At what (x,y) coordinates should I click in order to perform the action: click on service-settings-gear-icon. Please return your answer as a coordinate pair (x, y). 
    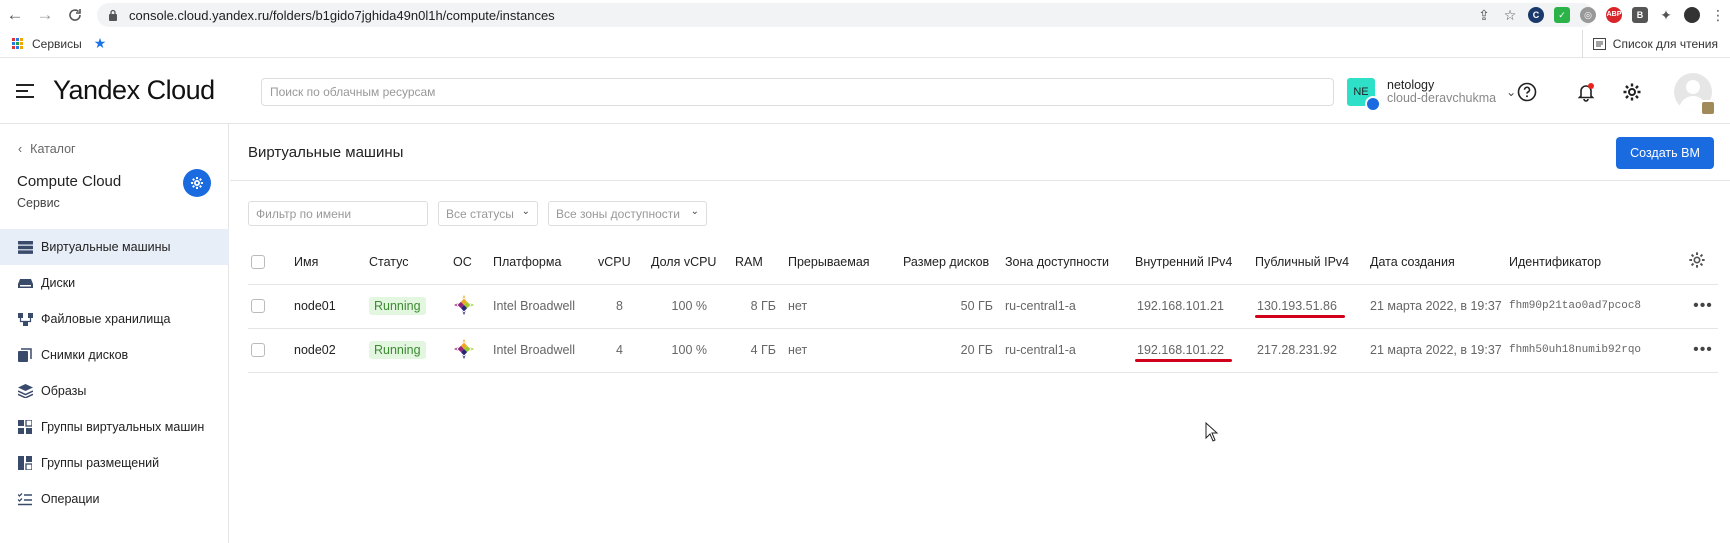
    Looking at the image, I should click on (197, 183).